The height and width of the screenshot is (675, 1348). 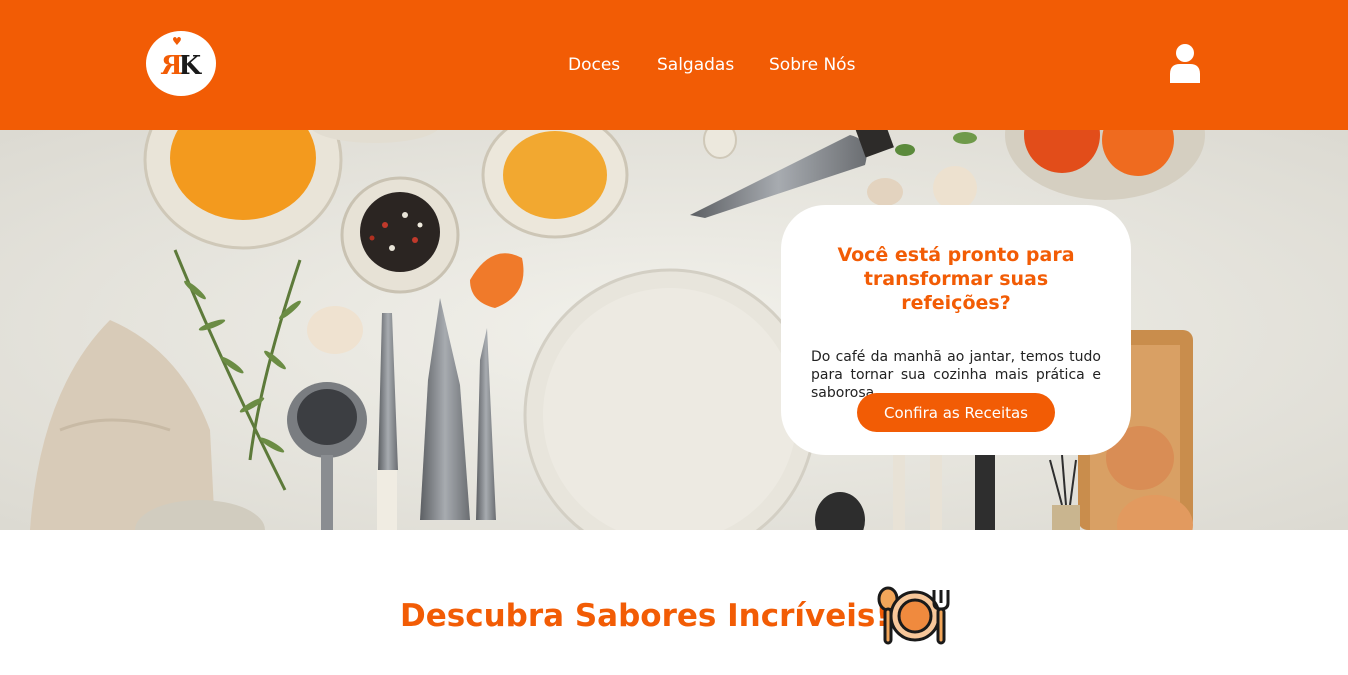 What do you see at coordinates (177, 41) in the screenshot?
I see `heart-icon: ♥` at bounding box center [177, 41].